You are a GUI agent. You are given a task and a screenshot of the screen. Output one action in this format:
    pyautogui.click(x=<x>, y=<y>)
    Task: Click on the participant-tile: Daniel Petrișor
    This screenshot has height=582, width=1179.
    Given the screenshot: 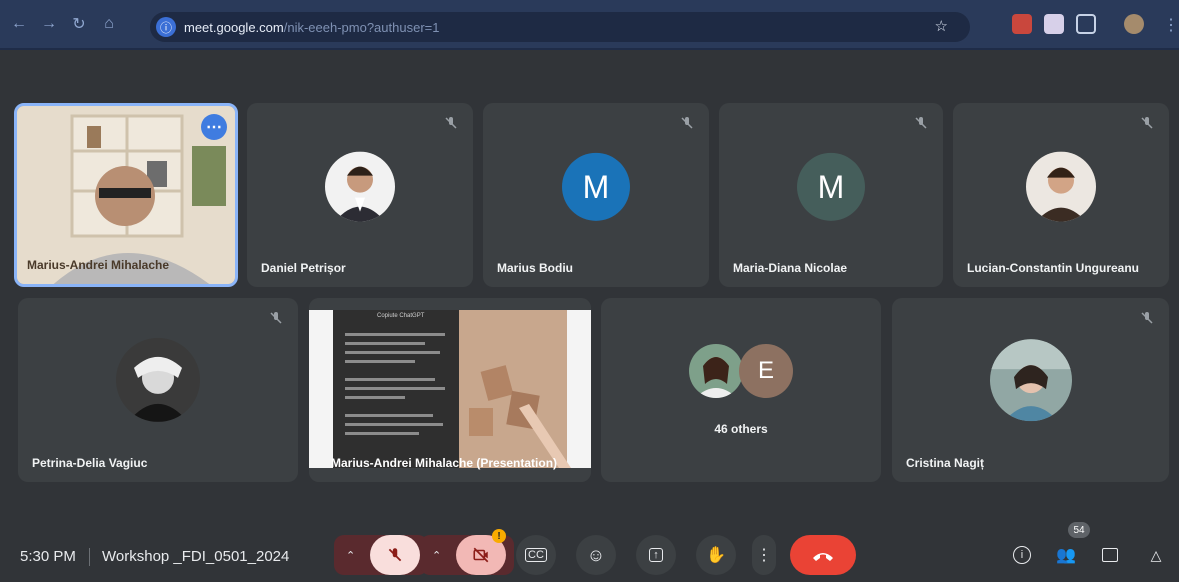 What is the action you would take?
    pyautogui.click(x=360, y=195)
    